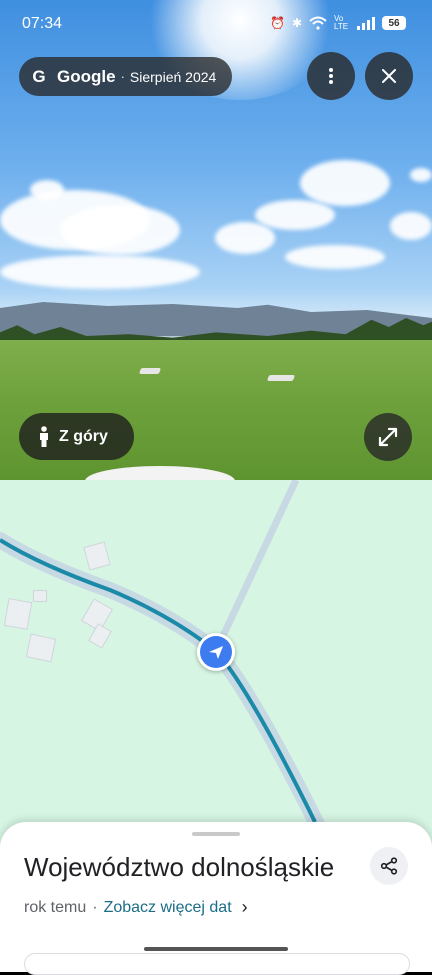 This screenshot has width=432, height=975. I want to click on more-options-button, so click(331, 76).